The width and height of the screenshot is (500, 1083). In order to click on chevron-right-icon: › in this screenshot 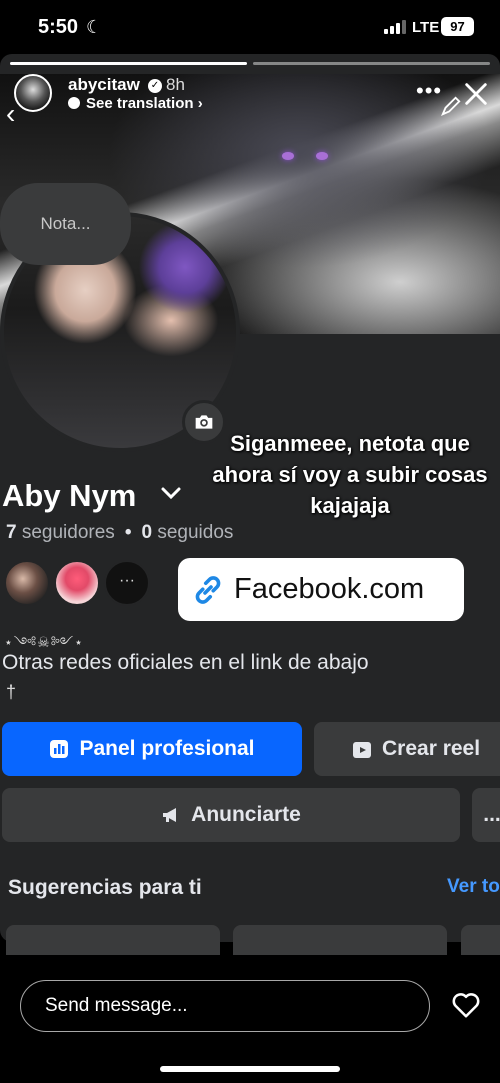, I will do `click(200, 103)`.